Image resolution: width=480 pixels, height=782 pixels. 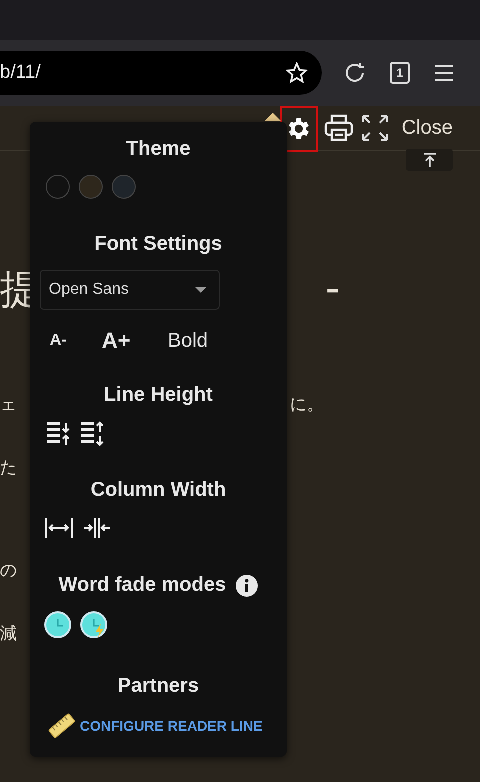 I want to click on star-icon, so click(x=297, y=73).